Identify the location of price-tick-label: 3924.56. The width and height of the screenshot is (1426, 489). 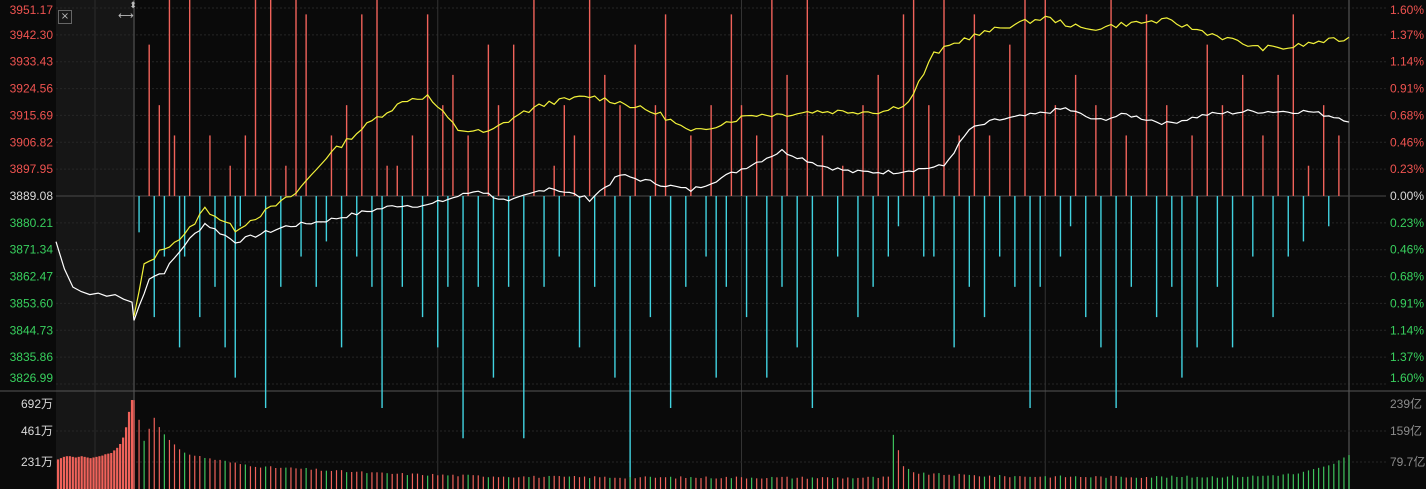
(32, 89).